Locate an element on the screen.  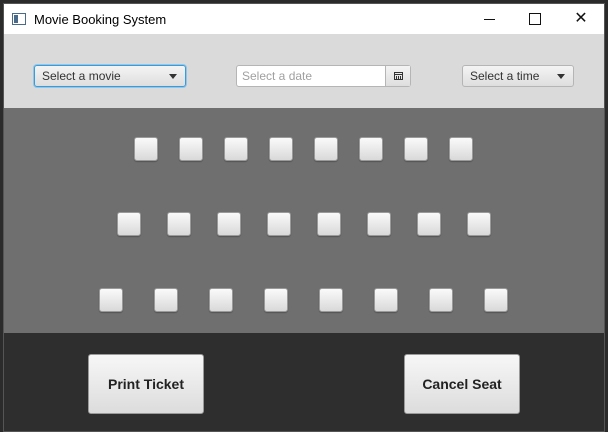
maximize-button is located at coordinates (535, 19).